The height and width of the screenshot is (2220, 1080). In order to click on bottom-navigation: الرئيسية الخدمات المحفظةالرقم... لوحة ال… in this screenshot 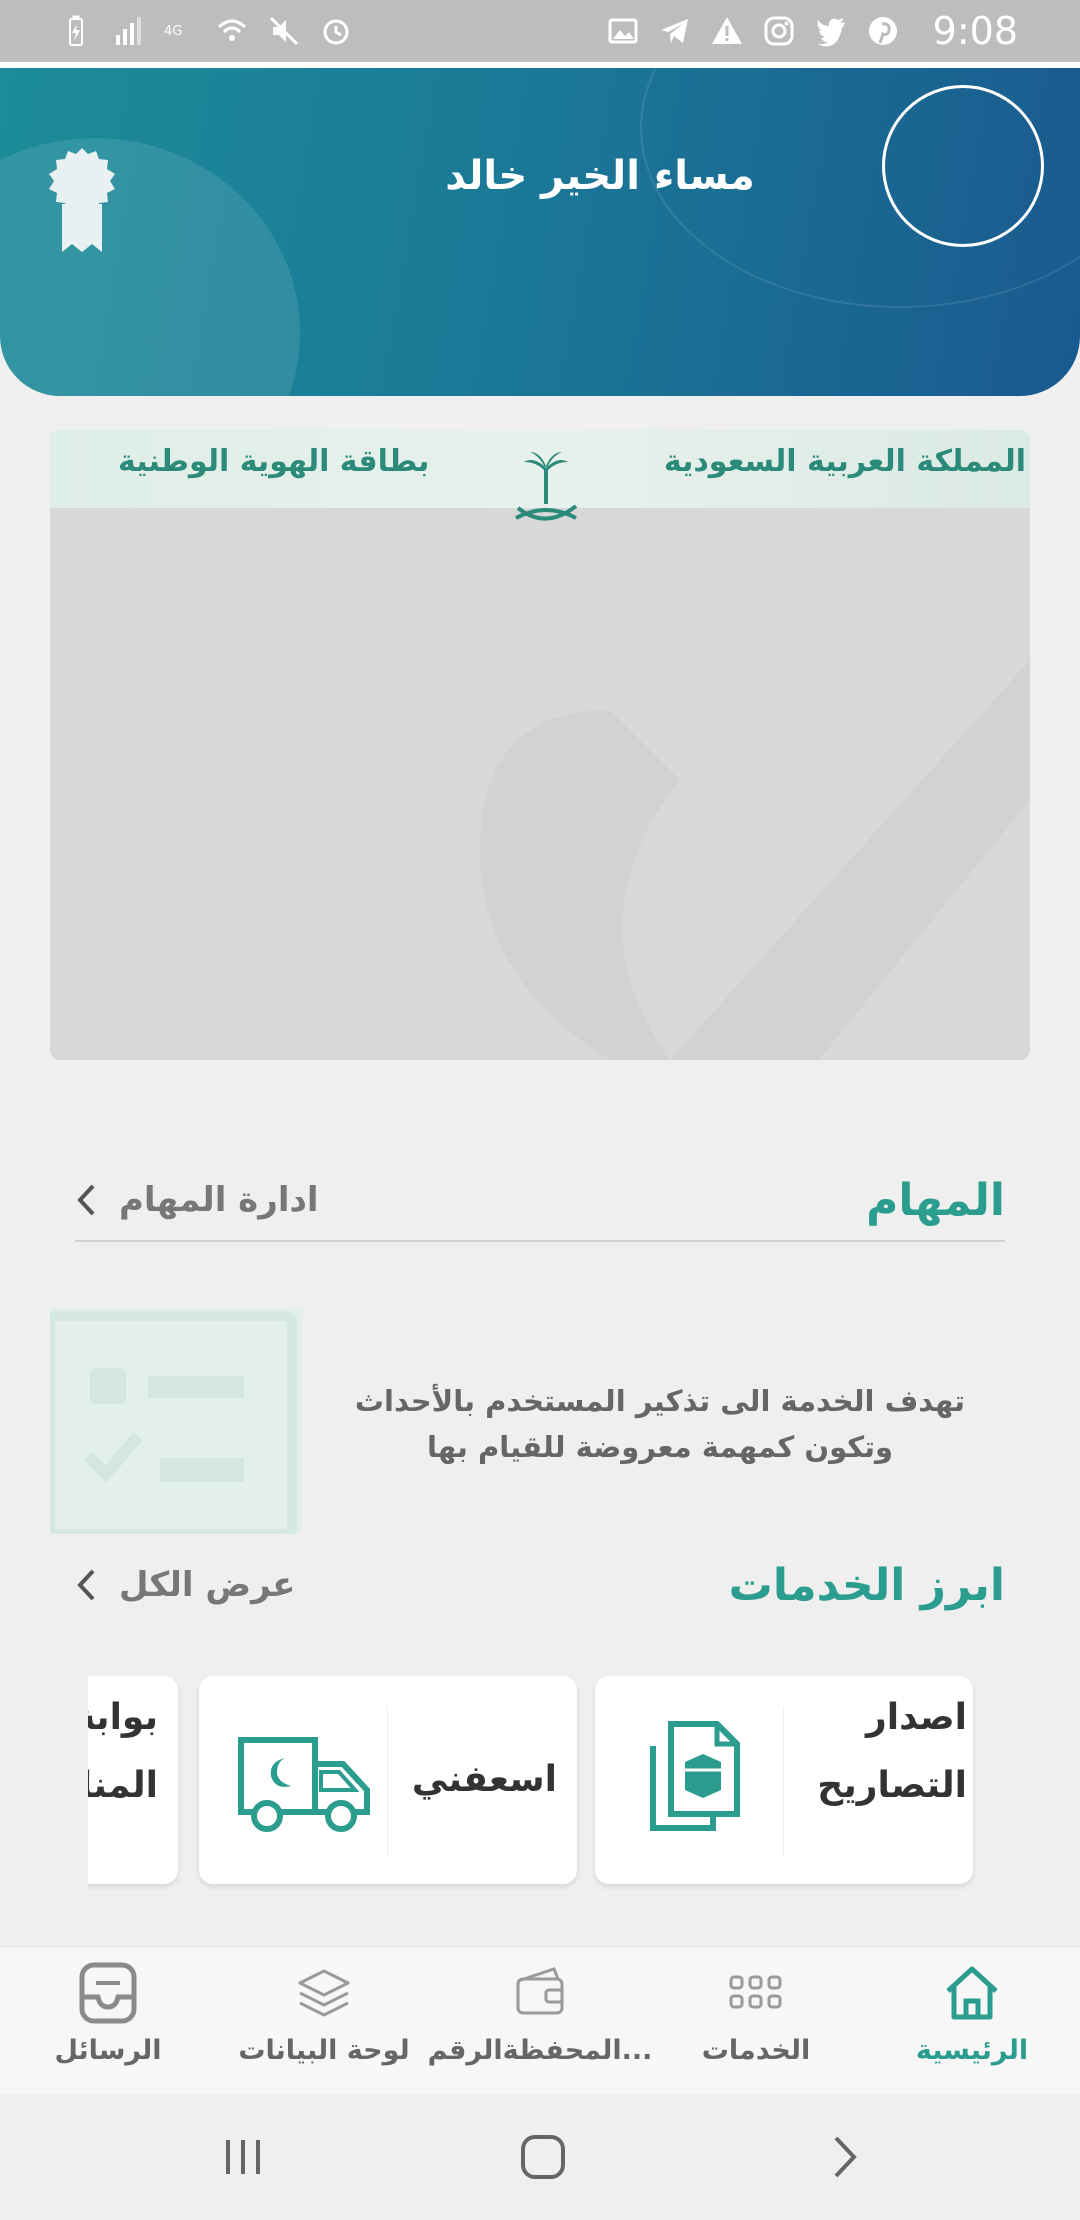, I will do `click(540, 2020)`.